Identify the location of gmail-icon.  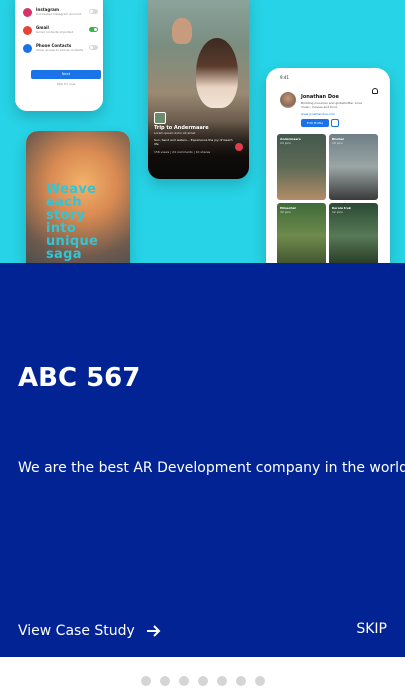
(27, 30).